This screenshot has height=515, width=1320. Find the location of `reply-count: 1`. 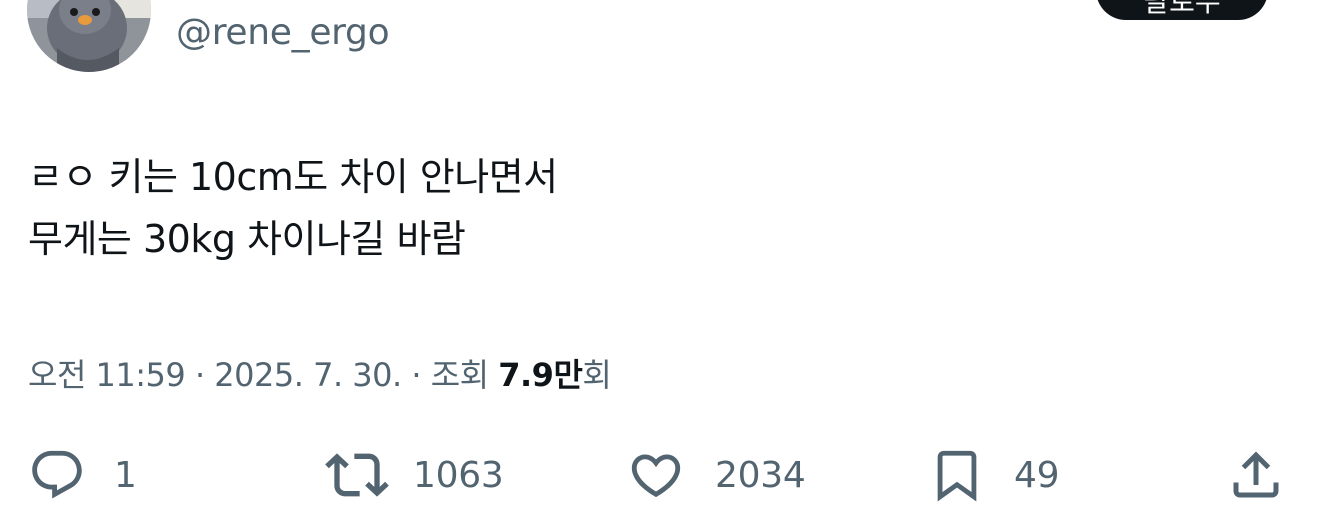

reply-count: 1 is located at coordinates (125, 475).